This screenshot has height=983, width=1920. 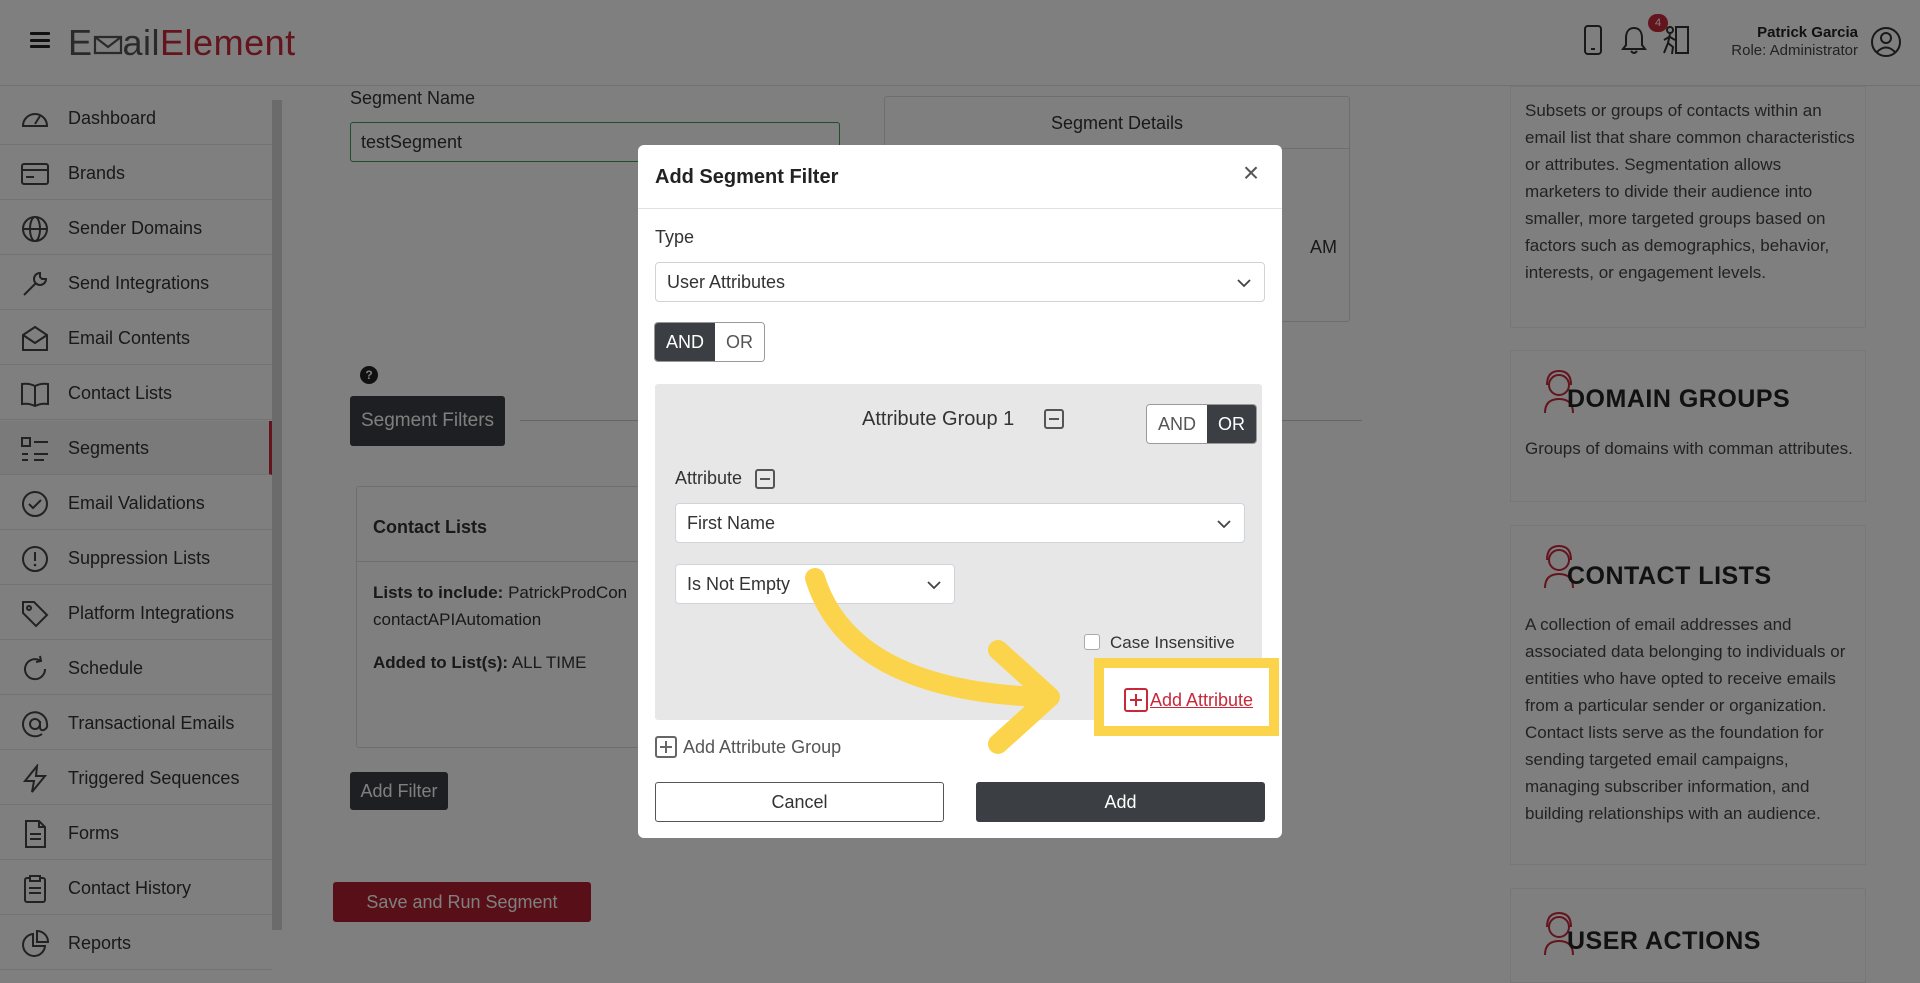 I want to click on add-attribute-group-button: Add Attribute Group, so click(x=748, y=747).